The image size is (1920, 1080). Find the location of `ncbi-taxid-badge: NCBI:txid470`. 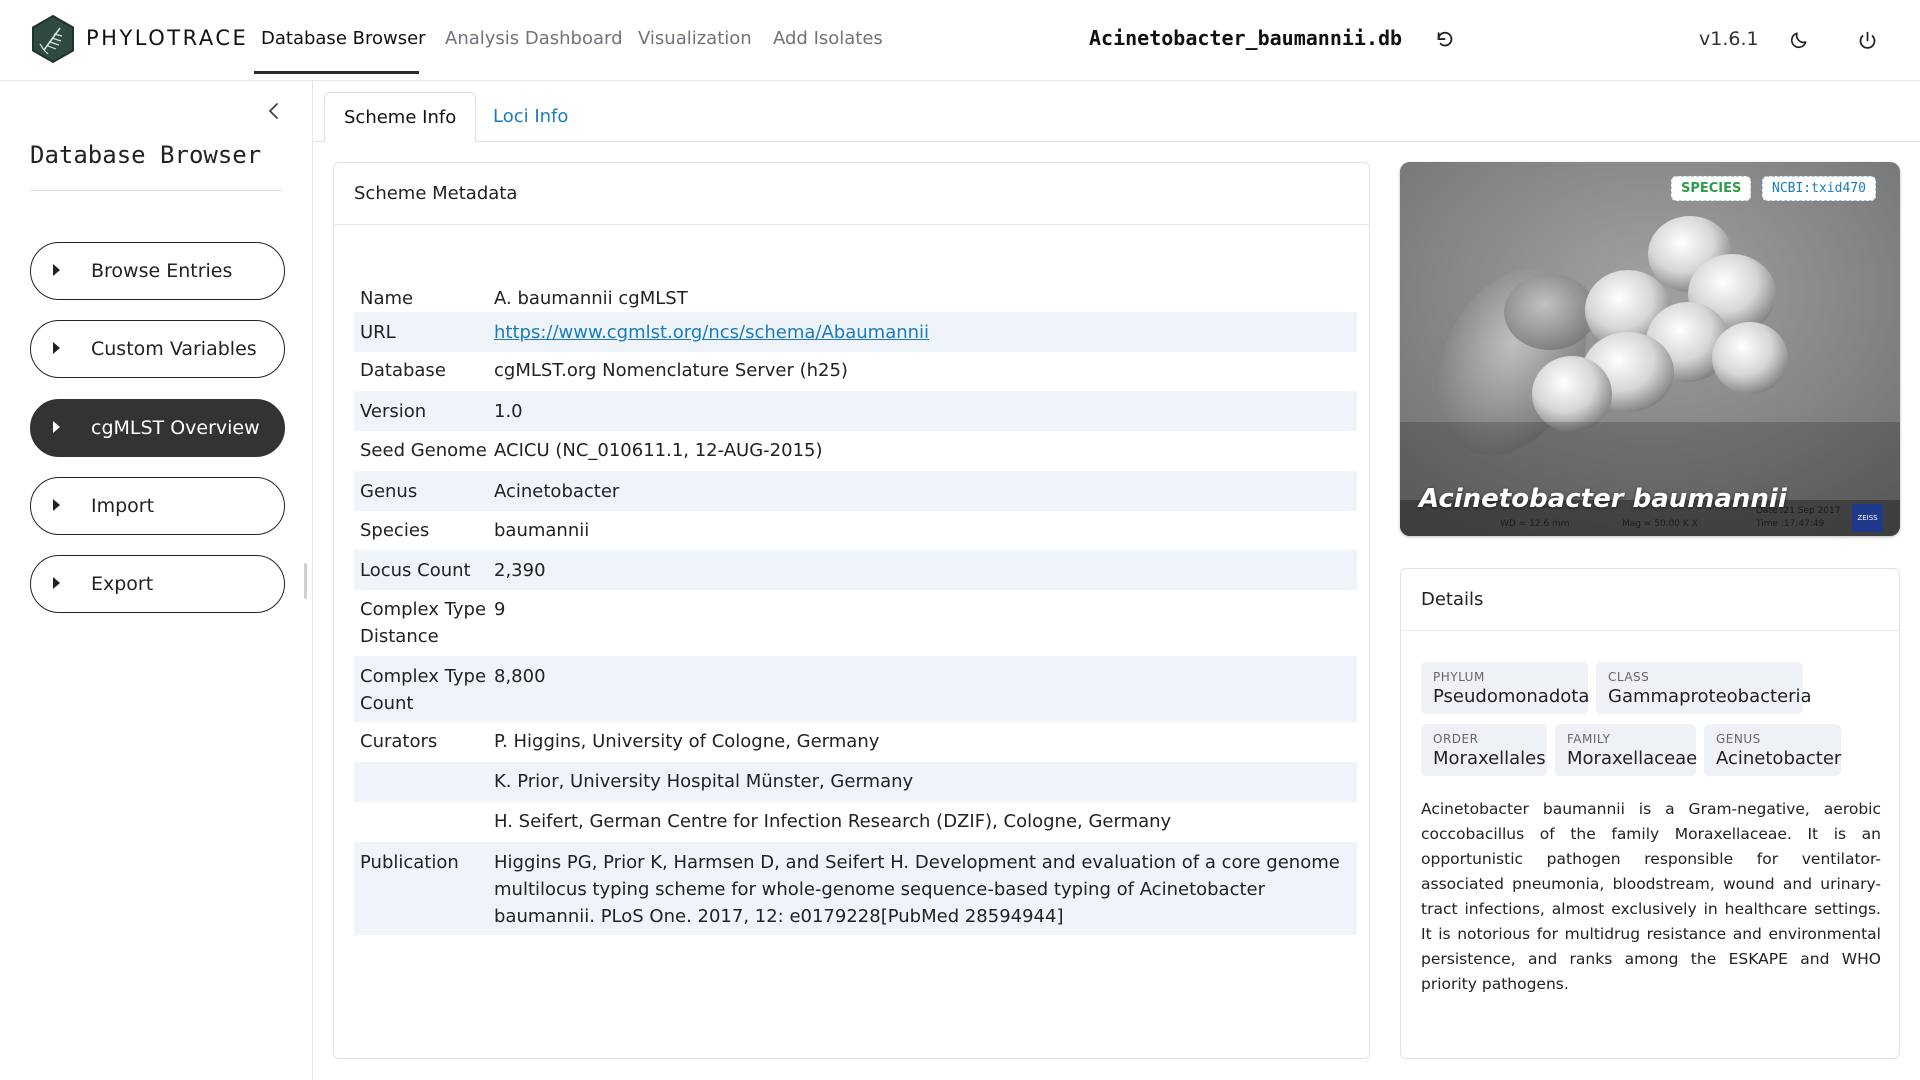

ncbi-taxid-badge: NCBI:txid470 is located at coordinates (1819, 188).